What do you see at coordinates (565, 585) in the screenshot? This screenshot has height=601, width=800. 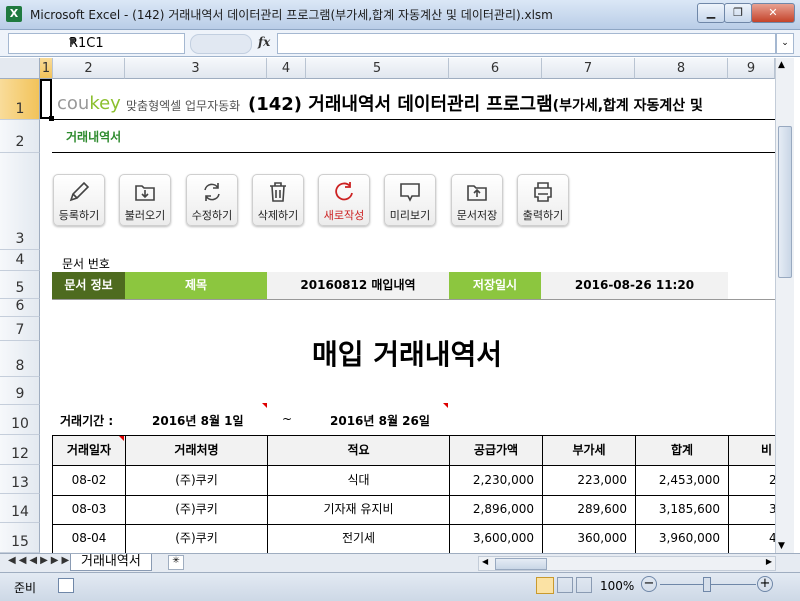 I see `page-layout-view-icon` at bounding box center [565, 585].